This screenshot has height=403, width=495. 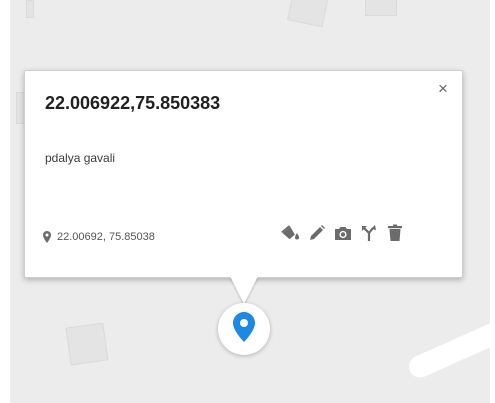 I want to click on marker-description: pdalya gavali, so click(x=80, y=158).